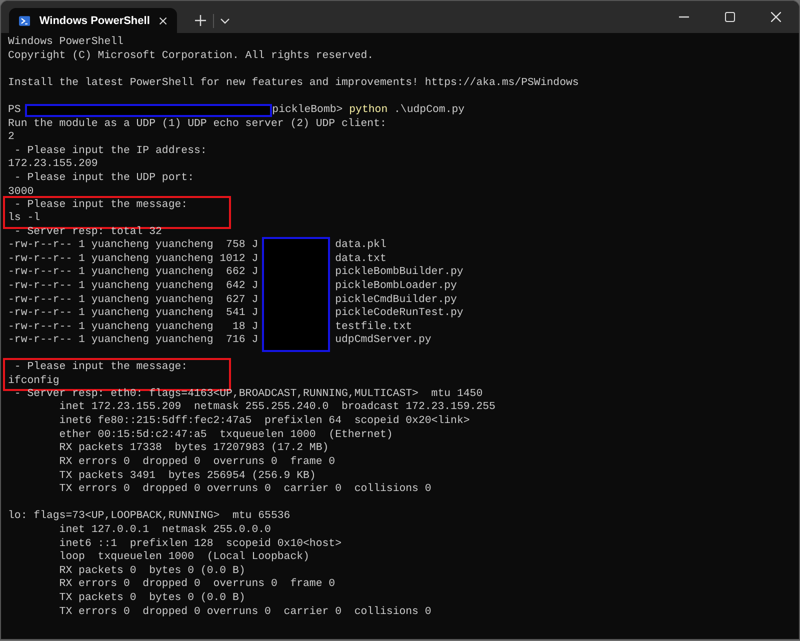 Image resolution: width=800 pixels, height=641 pixels. What do you see at coordinates (200, 20) in the screenshot?
I see `plus-icon` at bounding box center [200, 20].